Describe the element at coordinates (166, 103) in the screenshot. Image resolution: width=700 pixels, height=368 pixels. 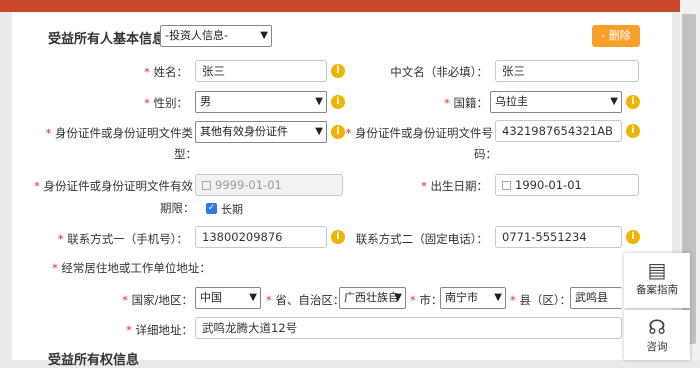
I see `gender-label: * 性别：` at that location.